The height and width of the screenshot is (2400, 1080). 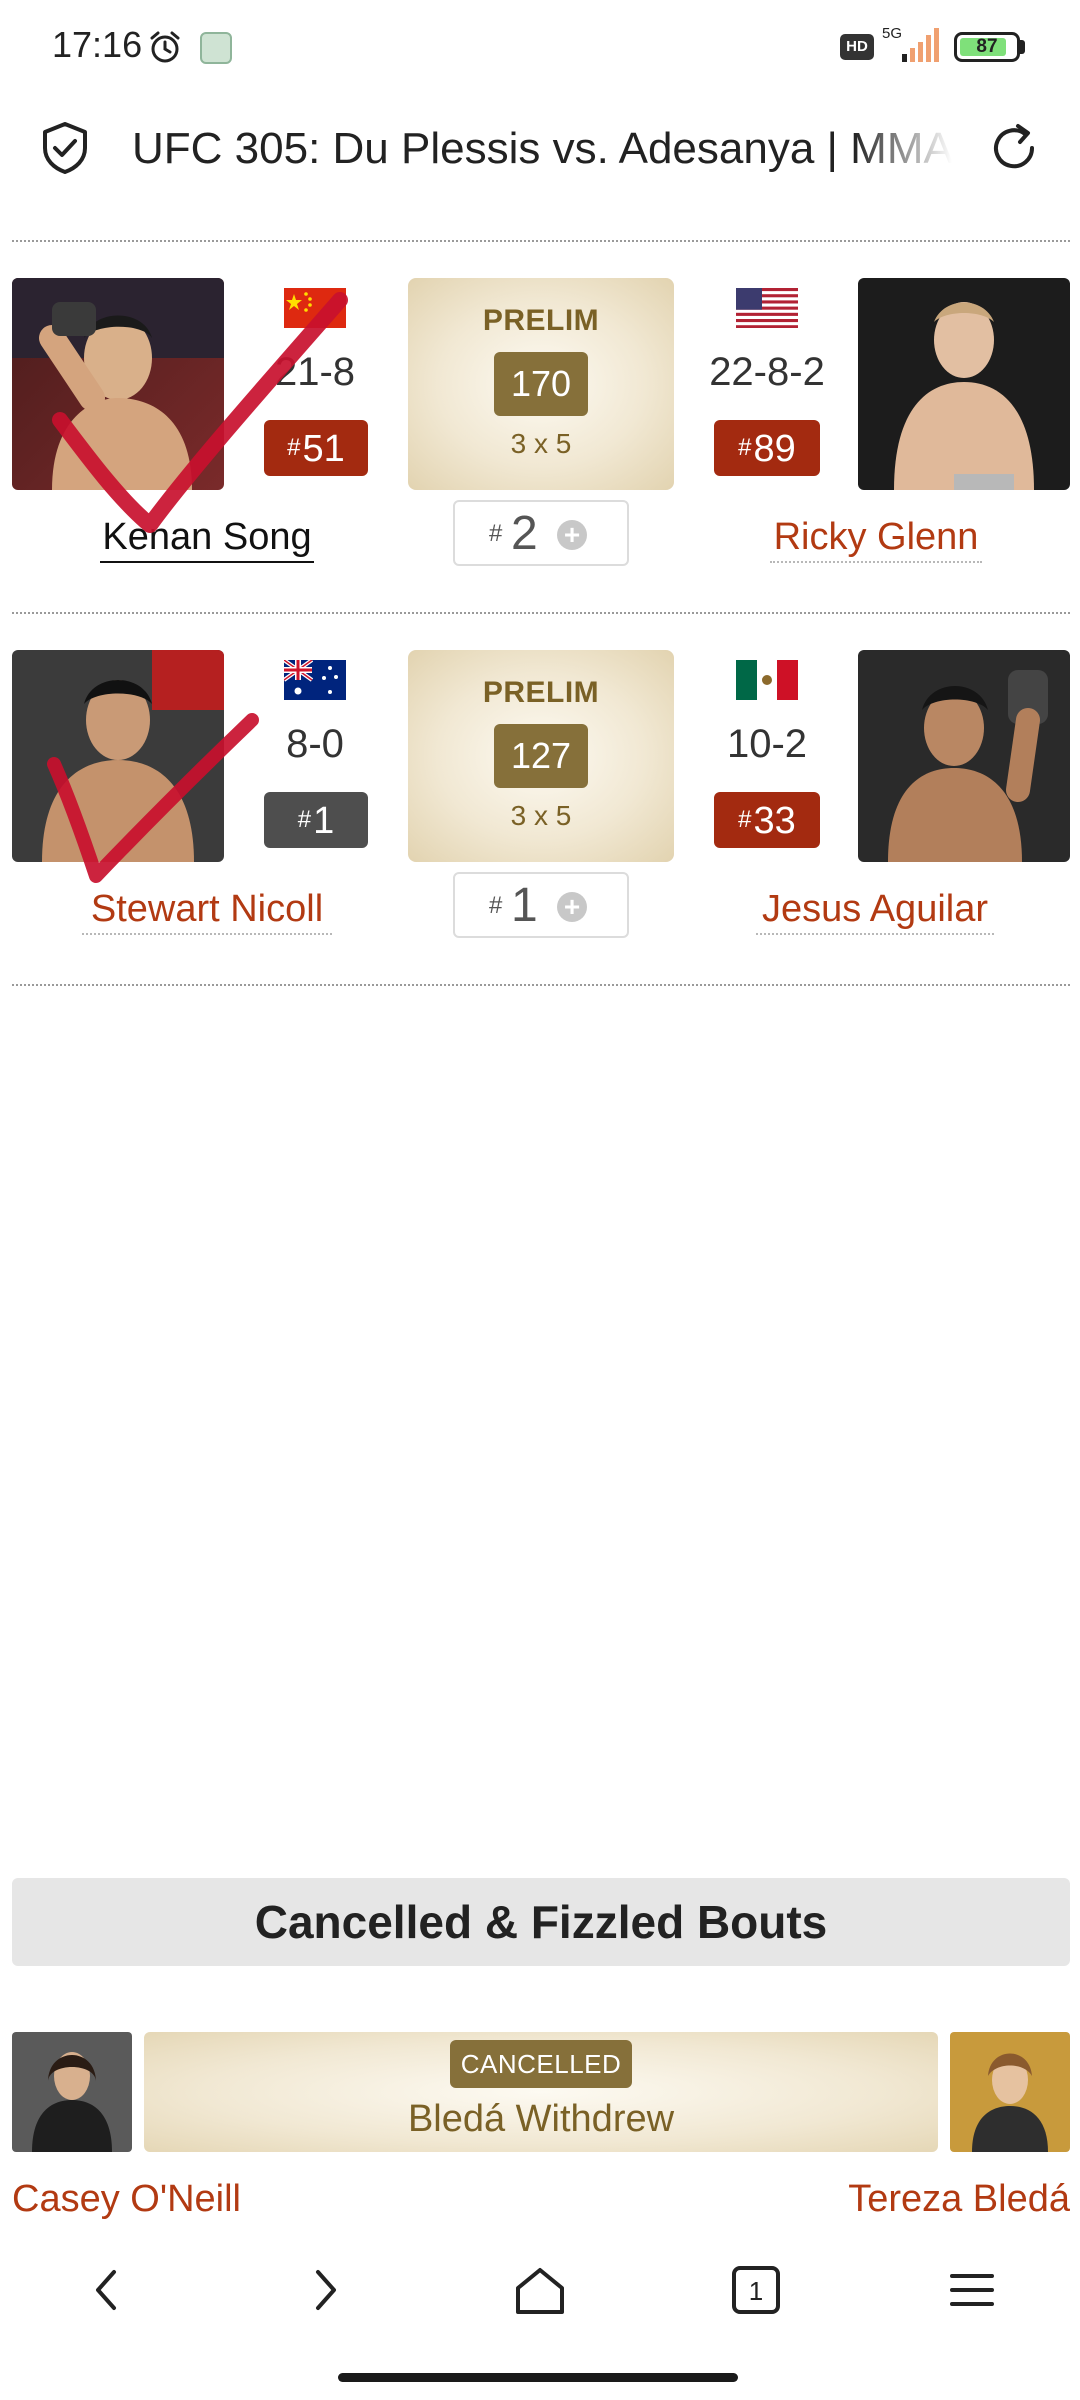 I want to click on battery-tip, so click(x=1022, y=47).